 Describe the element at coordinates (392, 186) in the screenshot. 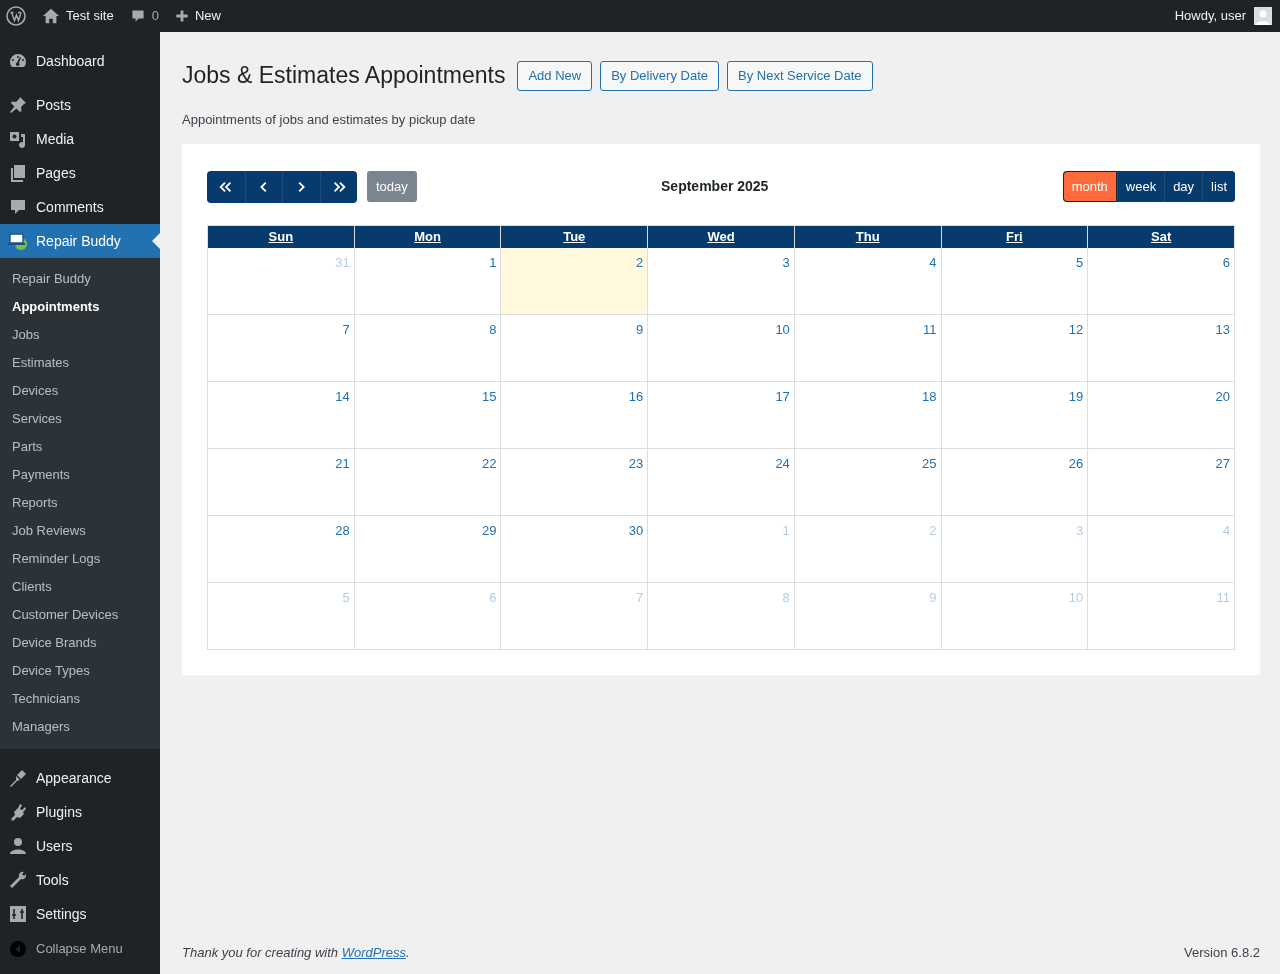

I see `today-button: today` at that location.